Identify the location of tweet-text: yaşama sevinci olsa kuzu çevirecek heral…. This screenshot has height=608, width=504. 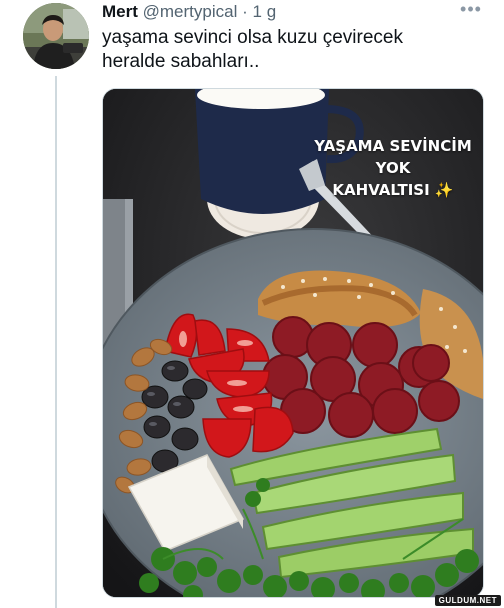
(252, 49).